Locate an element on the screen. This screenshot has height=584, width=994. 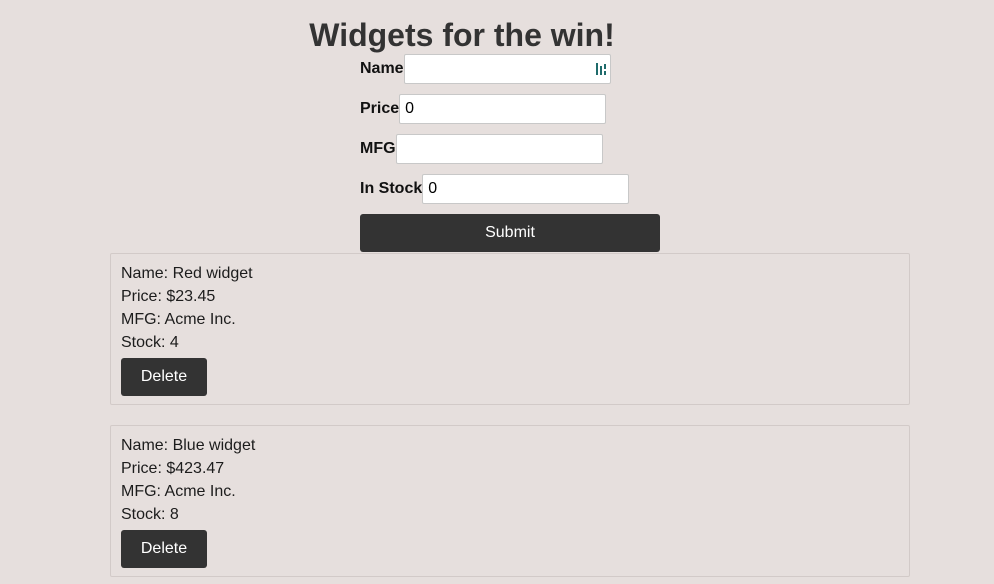
name-field-wrapper is located at coordinates (507, 69).